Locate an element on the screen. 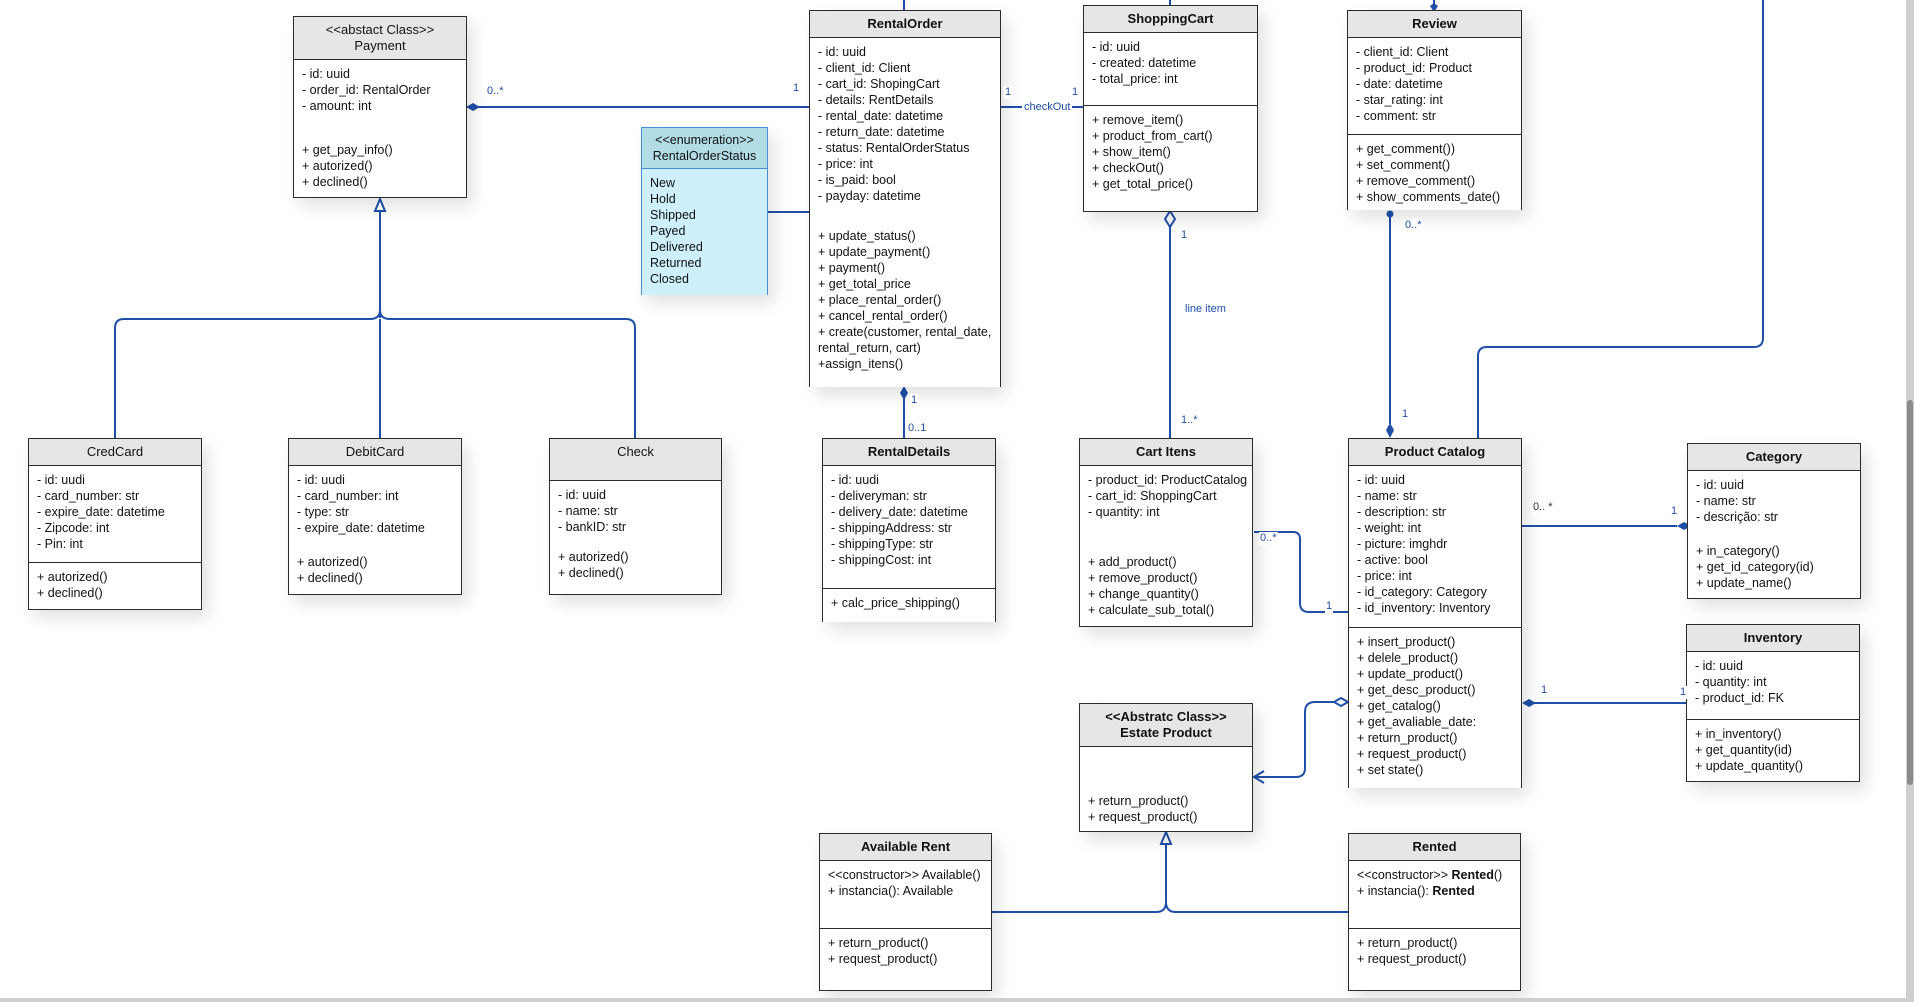  attribute: - expire_date: datetime is located at coordinates (101, 512).